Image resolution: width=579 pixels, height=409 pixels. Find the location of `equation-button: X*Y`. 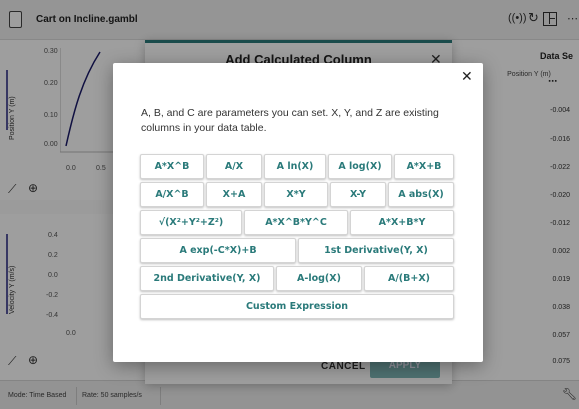

equation-button: X*Y is located at coordinates (296, 194).